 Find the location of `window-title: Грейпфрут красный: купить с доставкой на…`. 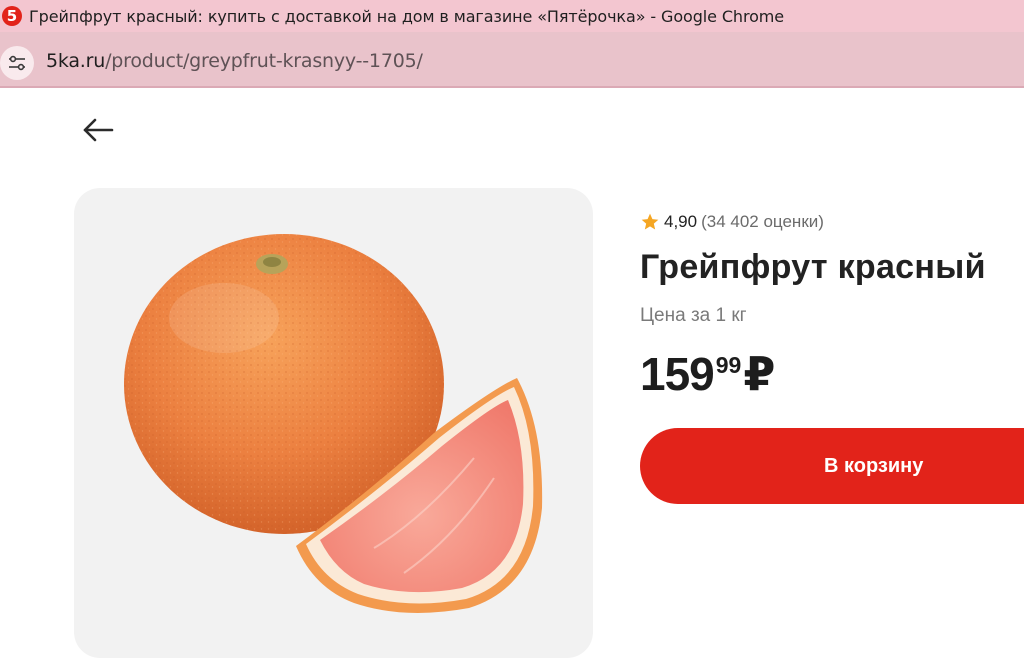

window-title: Грейпфрут красный: купить с доставкой на… is located at coordinates (407, 16).